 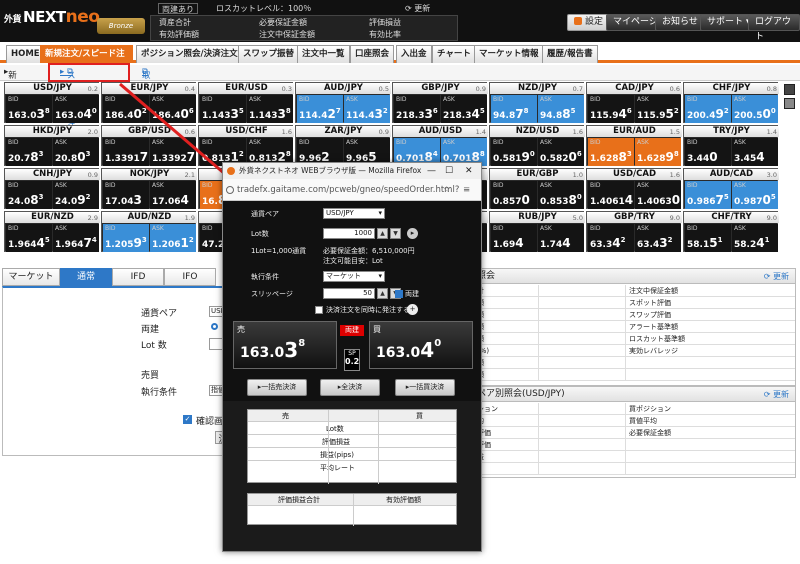 I want to click on pop-note-available: 注文可能目安：Lot, so click(x=353, y=261).